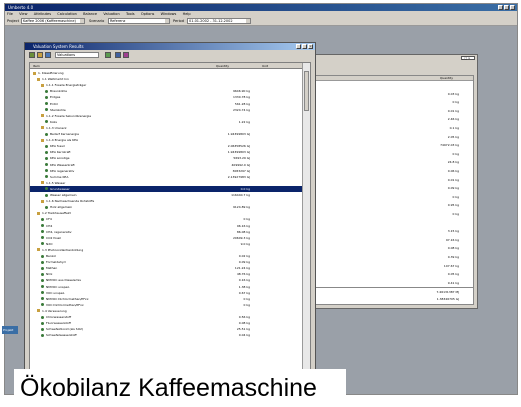 This screenshot has height=407, width=521. What do you see at coordinates (54, 213) in the screenshot?
I see `row-label: 1.2 Treibhauseffekt` at bounding box center [54, 213].